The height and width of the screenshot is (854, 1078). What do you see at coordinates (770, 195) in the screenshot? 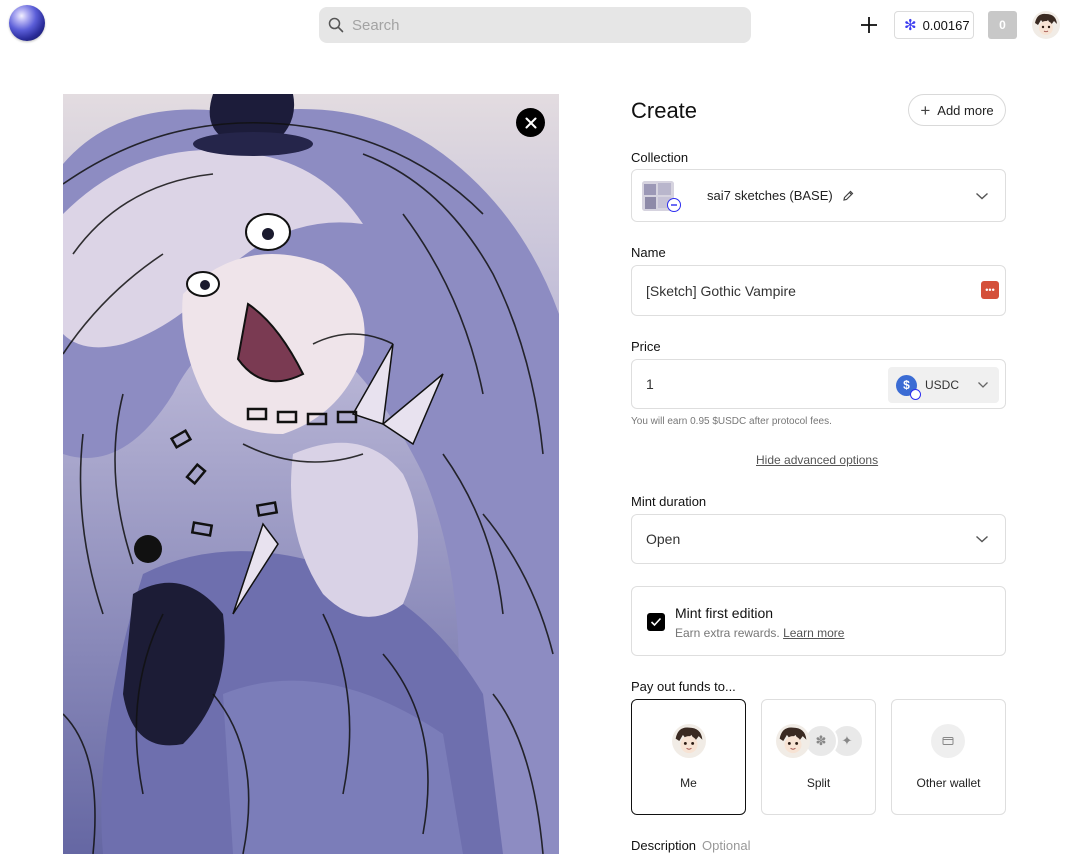
I see `collection-name: sai7 sketches (BASE)` at bounding box center [770, 195].